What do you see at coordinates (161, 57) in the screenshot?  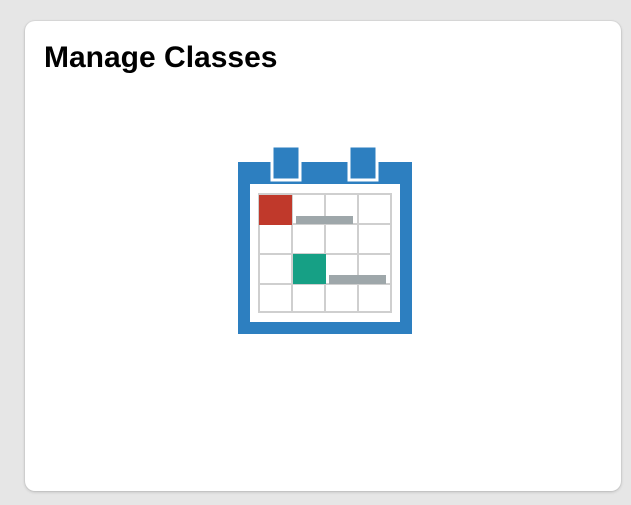 I see `tile-title: Manage Classes` at bounding box center [161, 57].